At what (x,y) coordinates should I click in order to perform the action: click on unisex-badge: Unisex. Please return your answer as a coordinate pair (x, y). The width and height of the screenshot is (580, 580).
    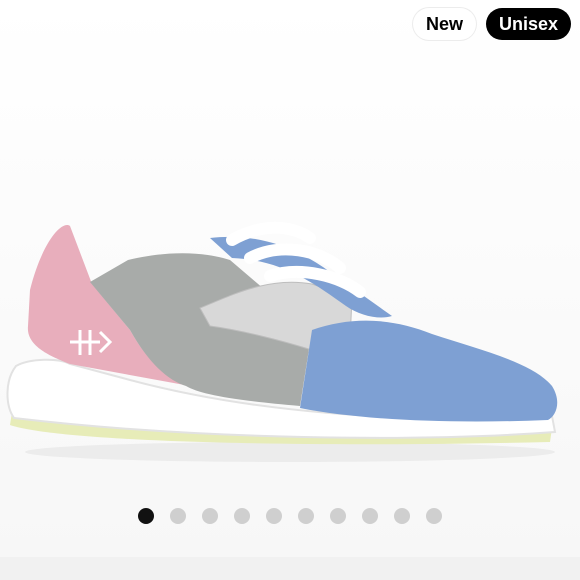
    Looking at the image, I should click on (528, 24).